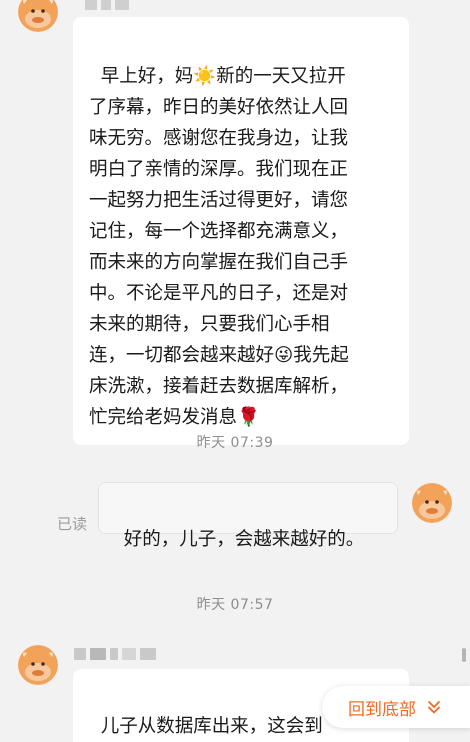  I want to click on timestamp: 昨天 07:57, so click(235, 605).